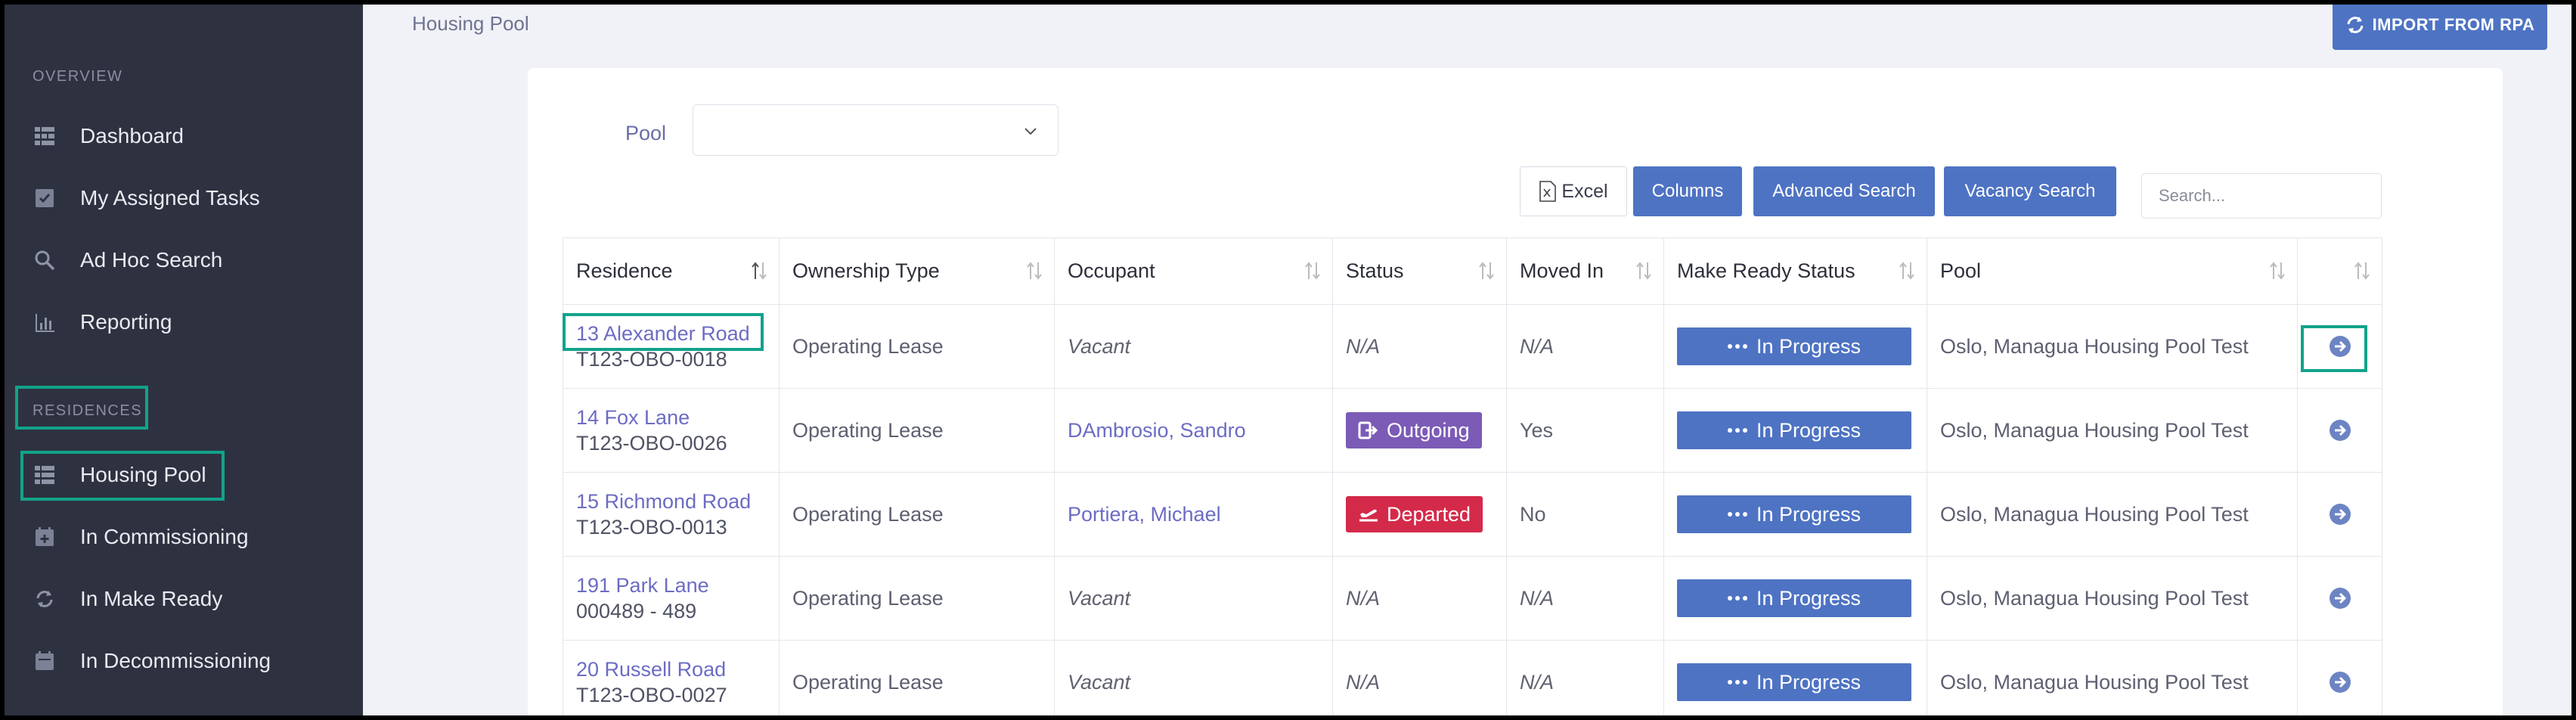 This screenshot has width=2576, height=720. What do you see at coordinates (140, 537) in the screenshot?
I see `sidebar-item-in-commissioning: In Commissioning` at bounding box center [140, 537].